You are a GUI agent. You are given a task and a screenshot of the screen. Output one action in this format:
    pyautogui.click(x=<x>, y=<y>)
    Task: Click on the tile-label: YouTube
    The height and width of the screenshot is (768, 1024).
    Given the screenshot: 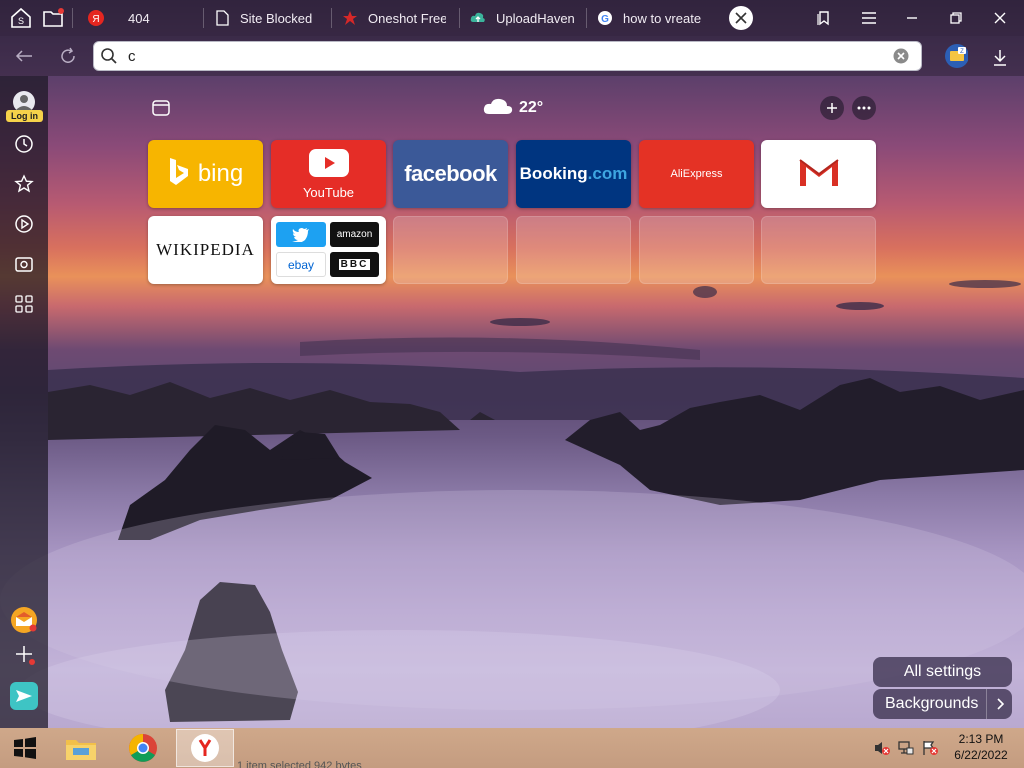 What is the action you would take?
    pyautogui.click(x=328, y=192)
    